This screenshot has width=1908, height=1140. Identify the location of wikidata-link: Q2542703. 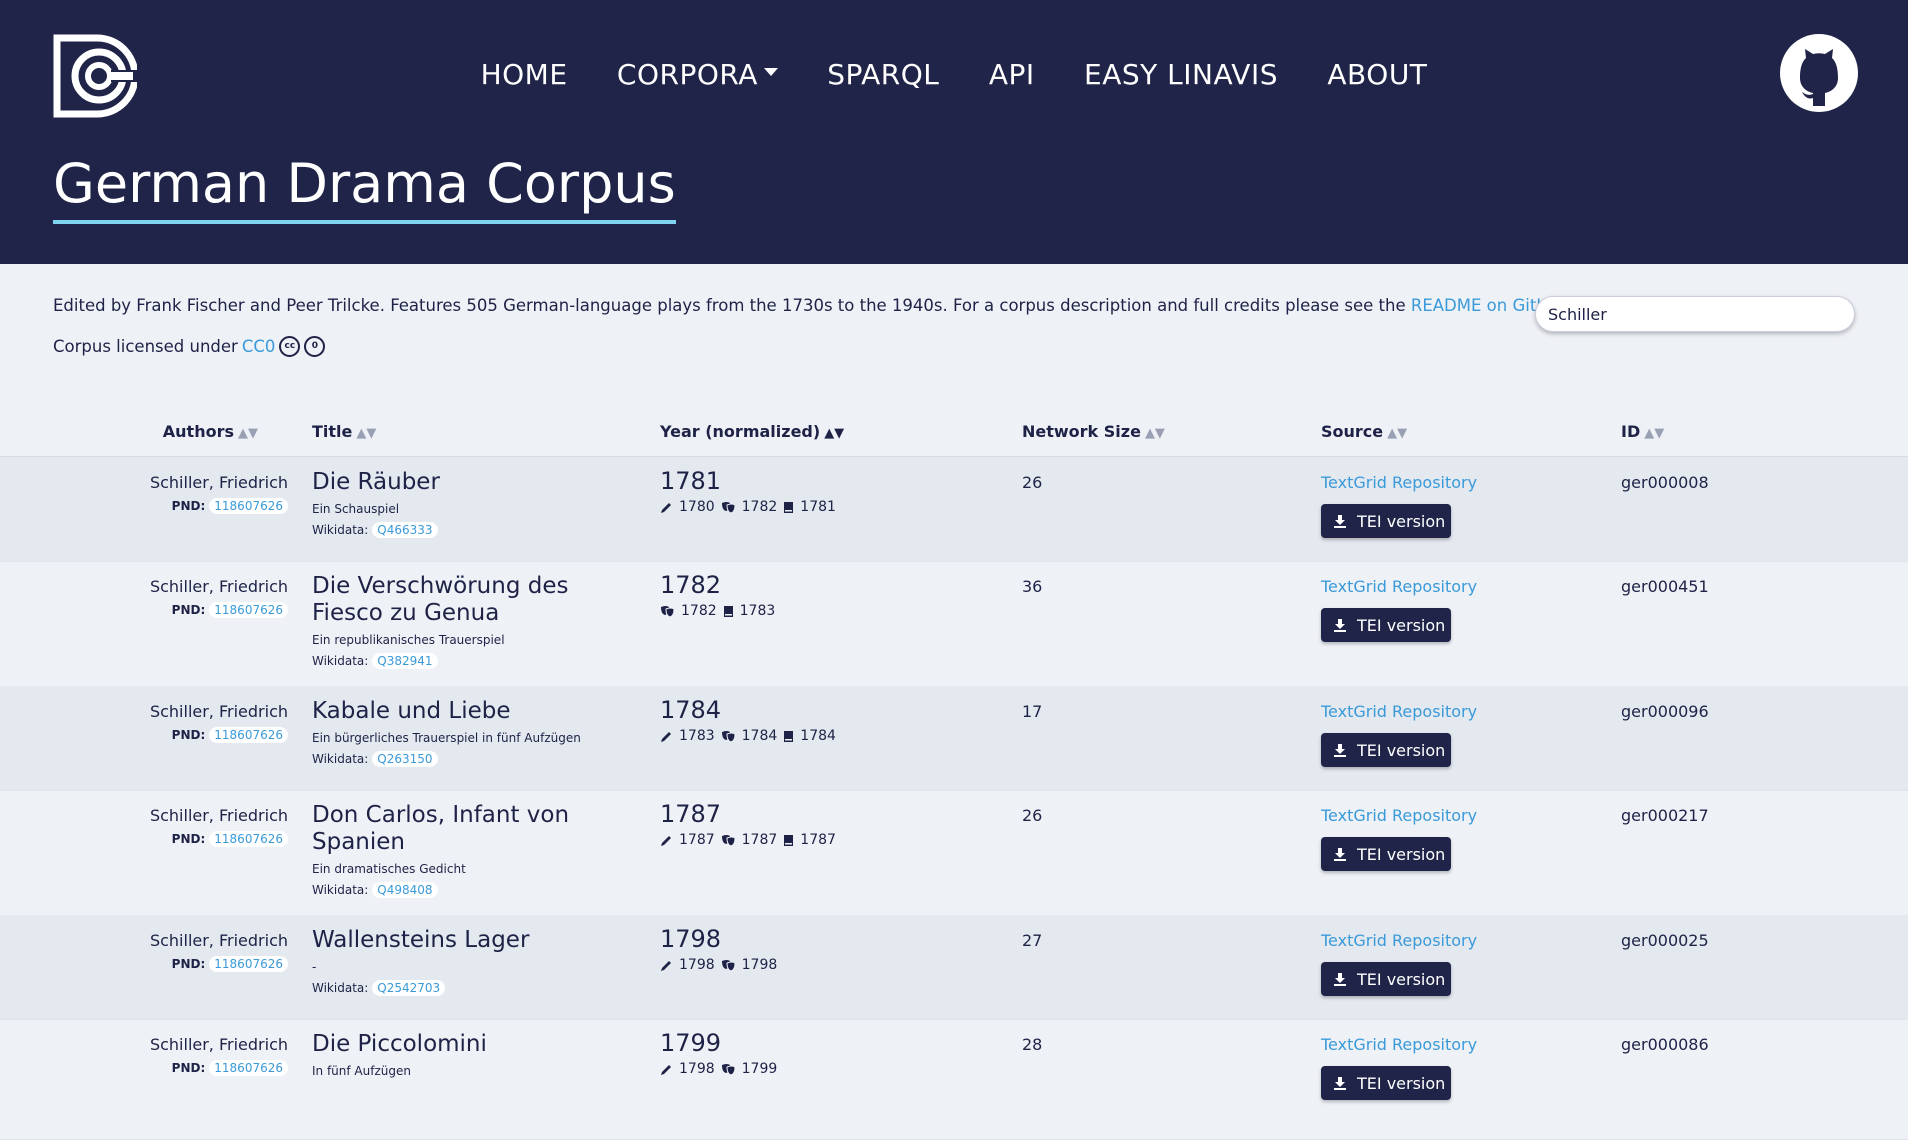
(409, 988).